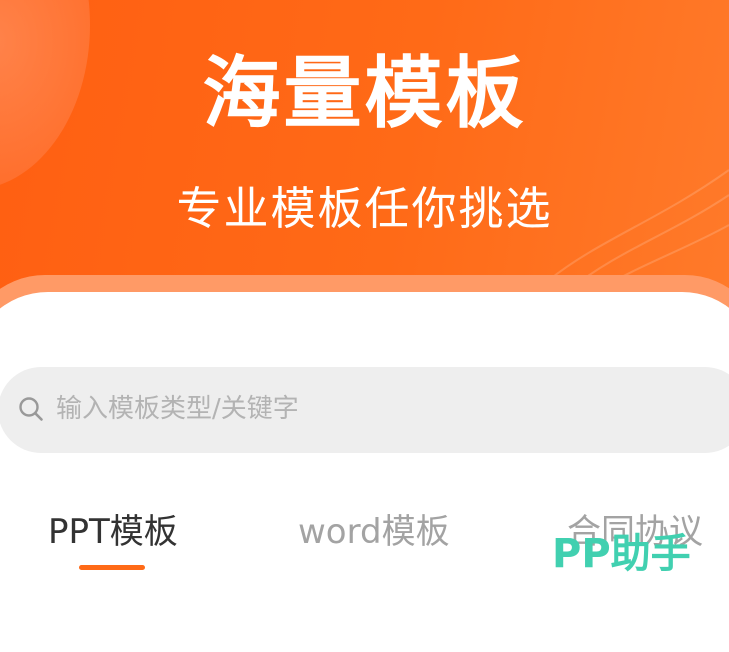  What do you see at coordinates (112, 567) in the screenshot?
I see `active-tab-indicator` at bounding box center [112, 567].